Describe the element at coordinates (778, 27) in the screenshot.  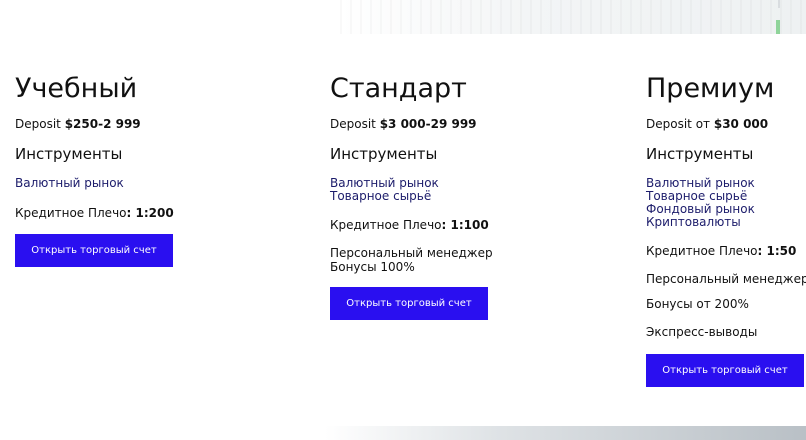
I see `banner-green-accent` at that location.